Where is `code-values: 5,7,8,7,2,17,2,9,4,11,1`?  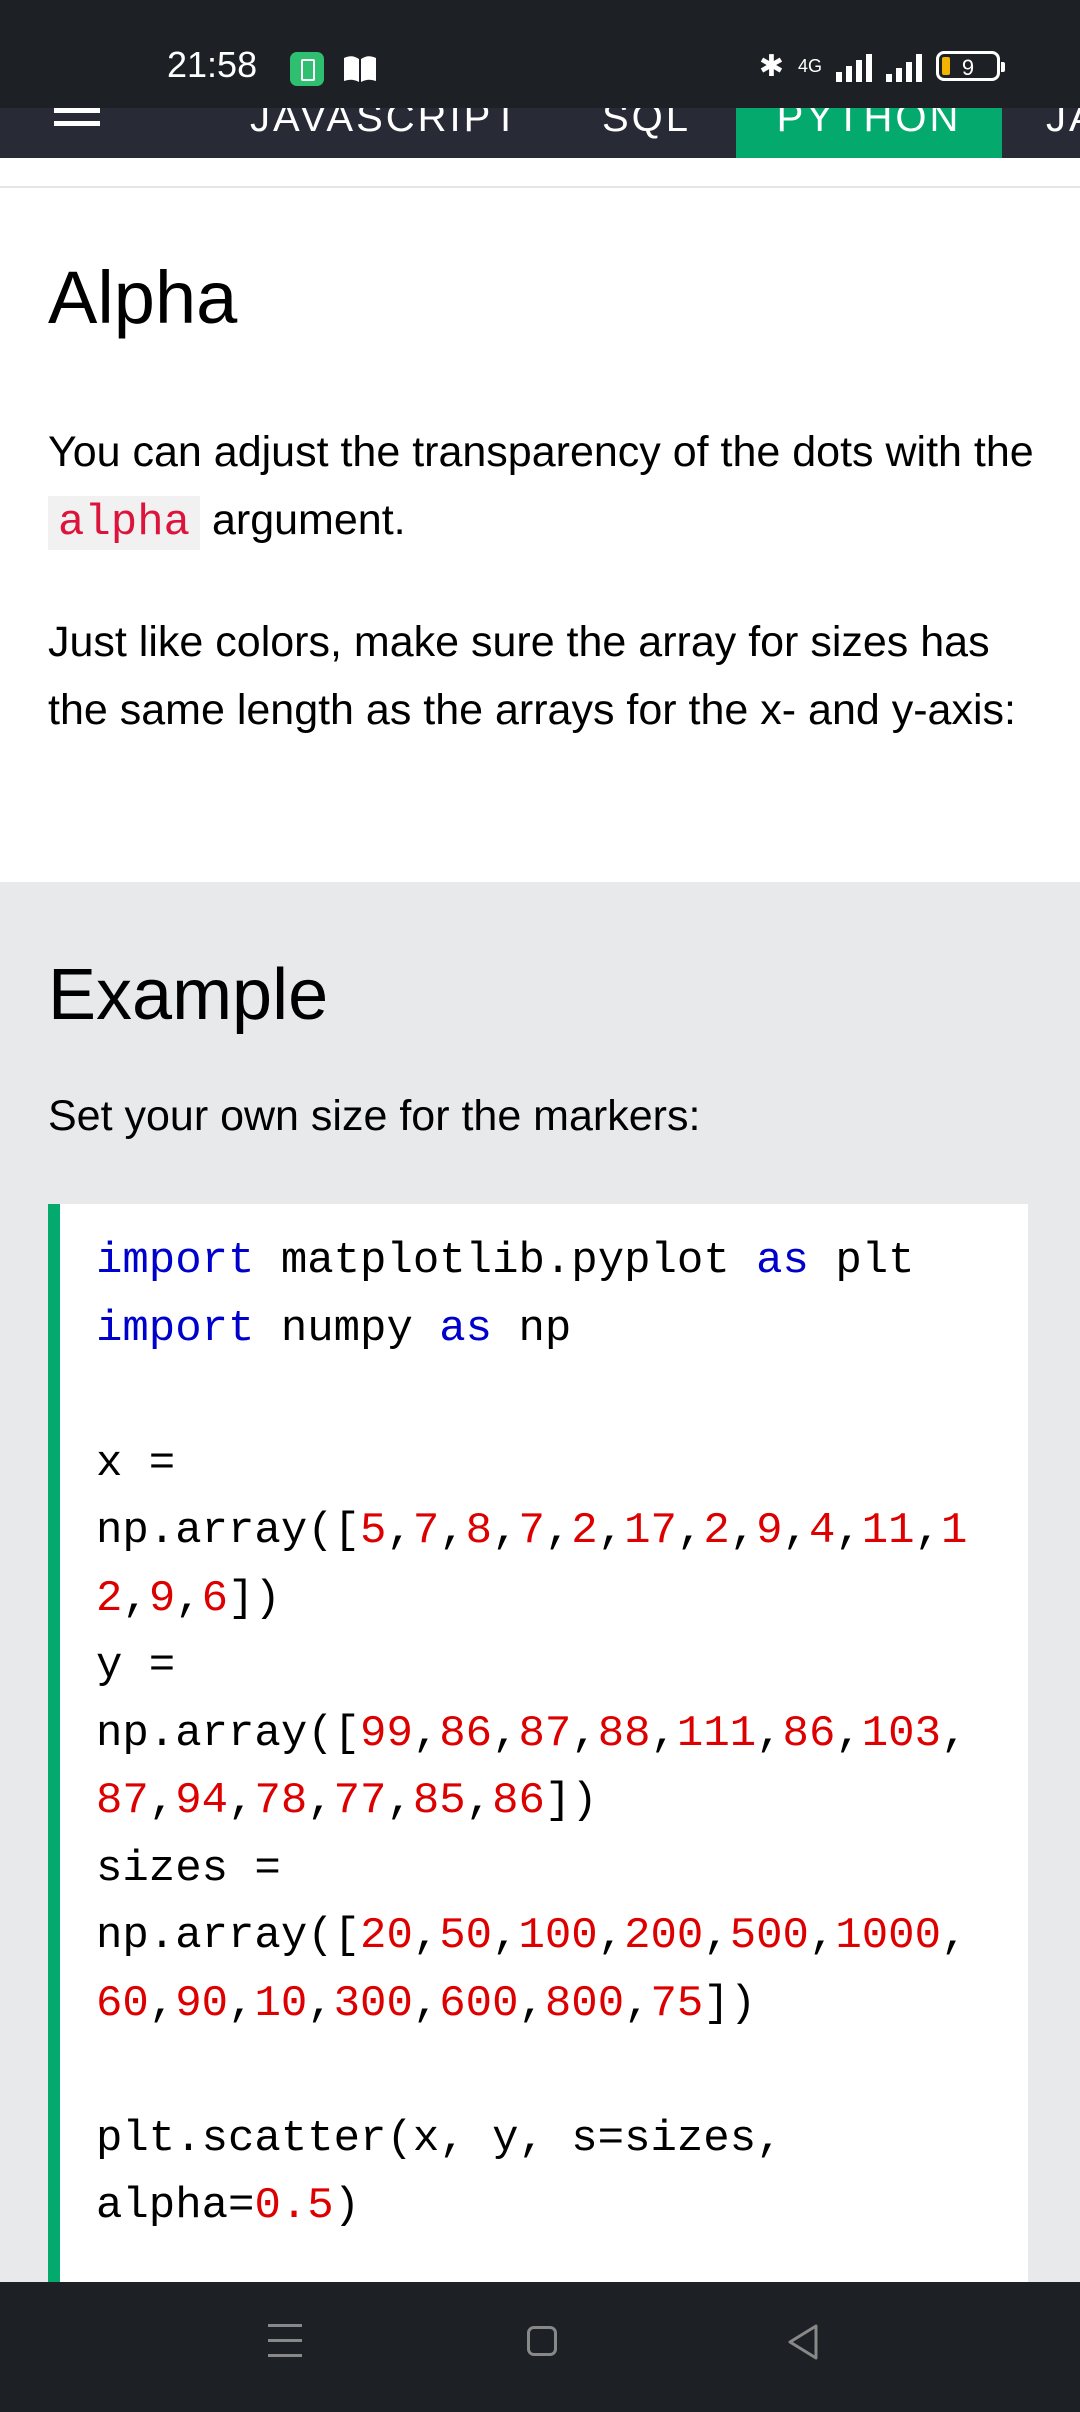 code-values: 5,7,8,7,2,17,2,9,4,11,1 is located at coordinates (664, 1531).